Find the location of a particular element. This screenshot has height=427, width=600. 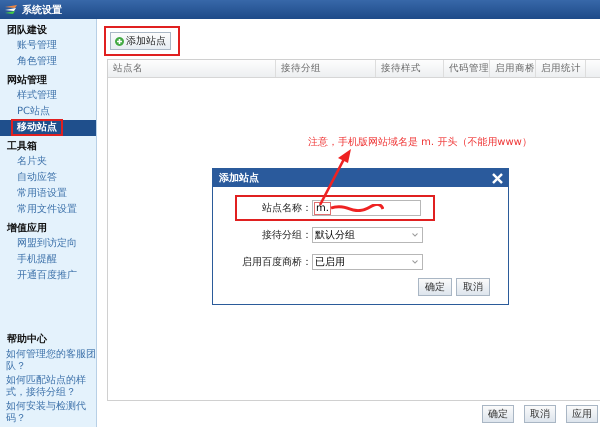

dialog-button: 确定 is located at coordinates (435, 287).